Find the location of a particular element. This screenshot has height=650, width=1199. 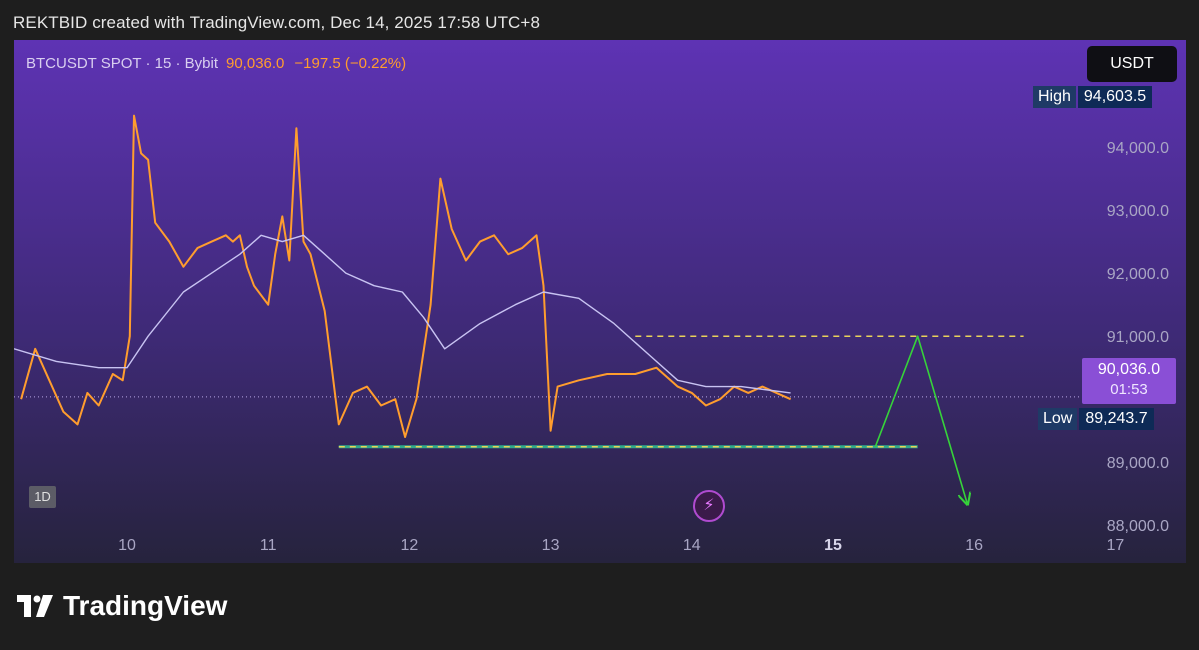

last-price-badge: 90,036.0 01:53 is located at coordinates (1129, 381).